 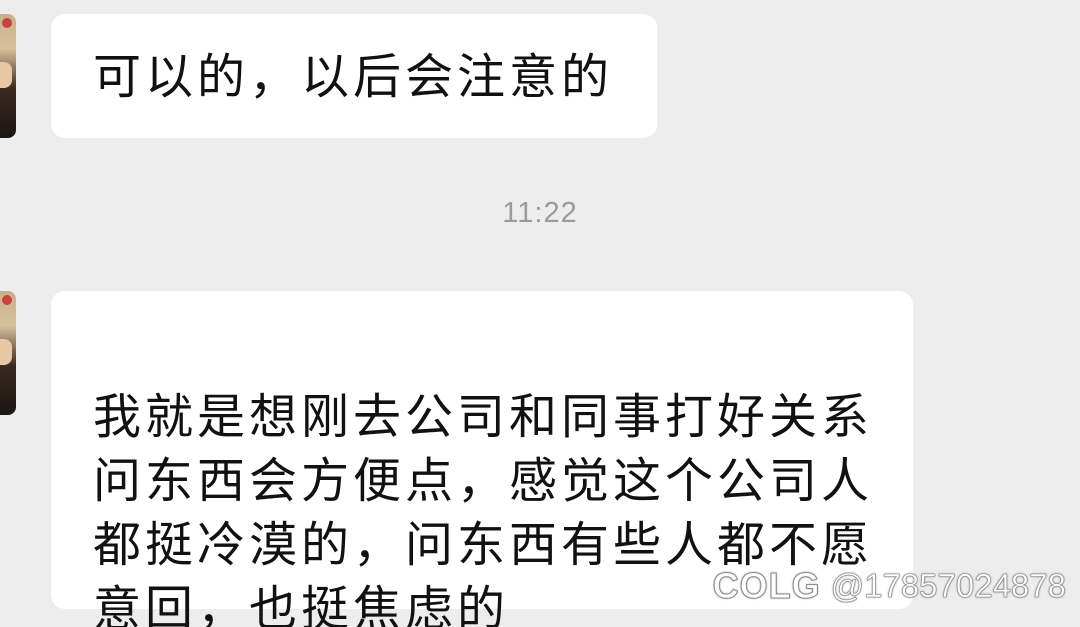 I want to click on message-timestamp: 11:22, so click(x=540, y=213).